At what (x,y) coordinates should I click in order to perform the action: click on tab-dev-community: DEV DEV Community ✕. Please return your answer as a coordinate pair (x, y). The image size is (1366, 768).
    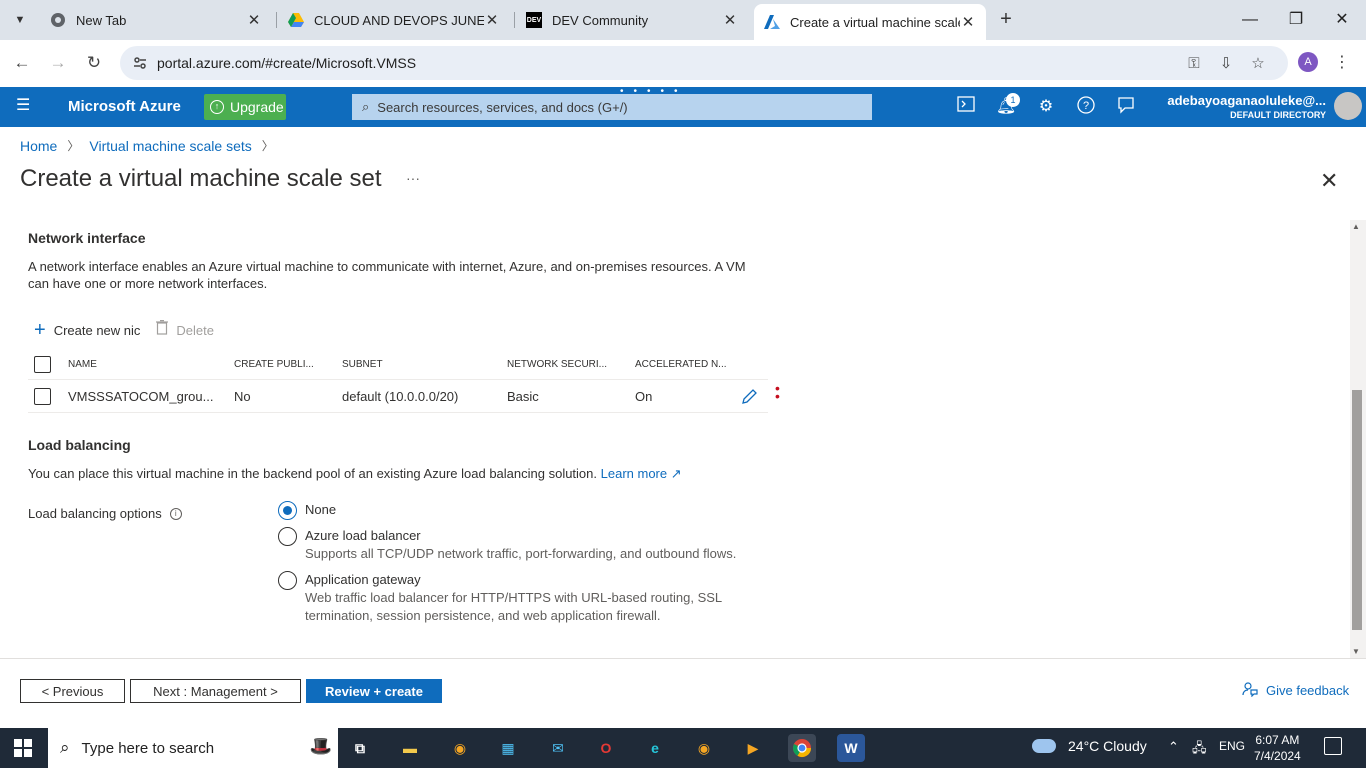
    Looking at the image, I should click on (632, 20).